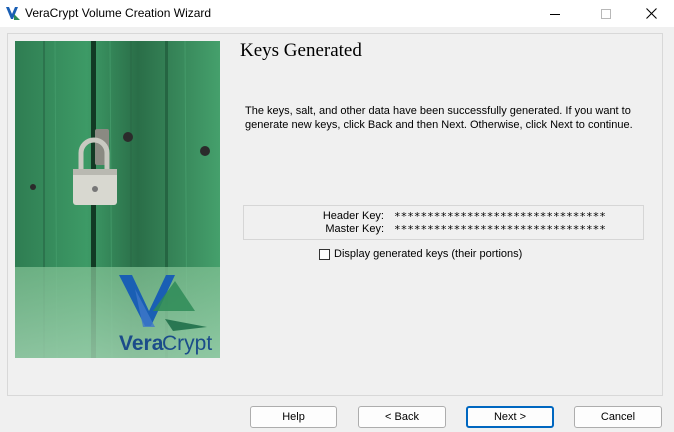 This screenshot has width=674, height=432. Describe the element at coordinates (354, 229) in the screenshot. I see `master-key-label: Master Key:` at that location.